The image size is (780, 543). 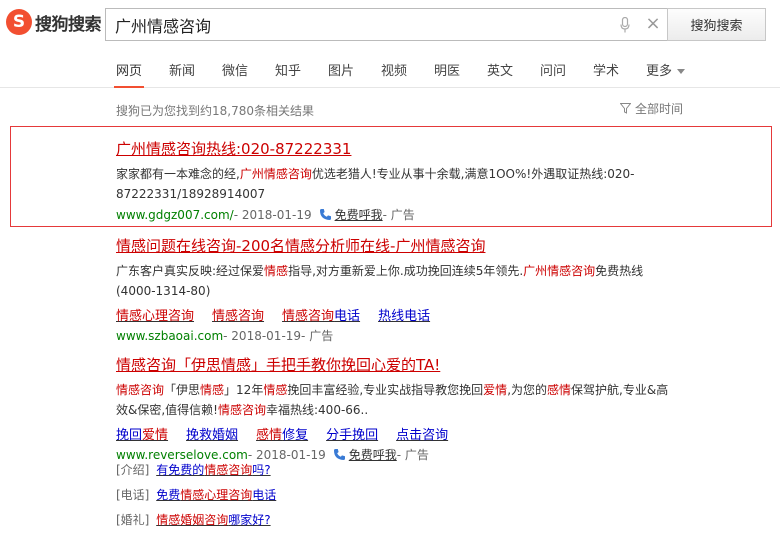 What do you see at coordinates (665, 69) in the screenshot?
I see `tab-more: 更多` at bounding box center [665, 69].